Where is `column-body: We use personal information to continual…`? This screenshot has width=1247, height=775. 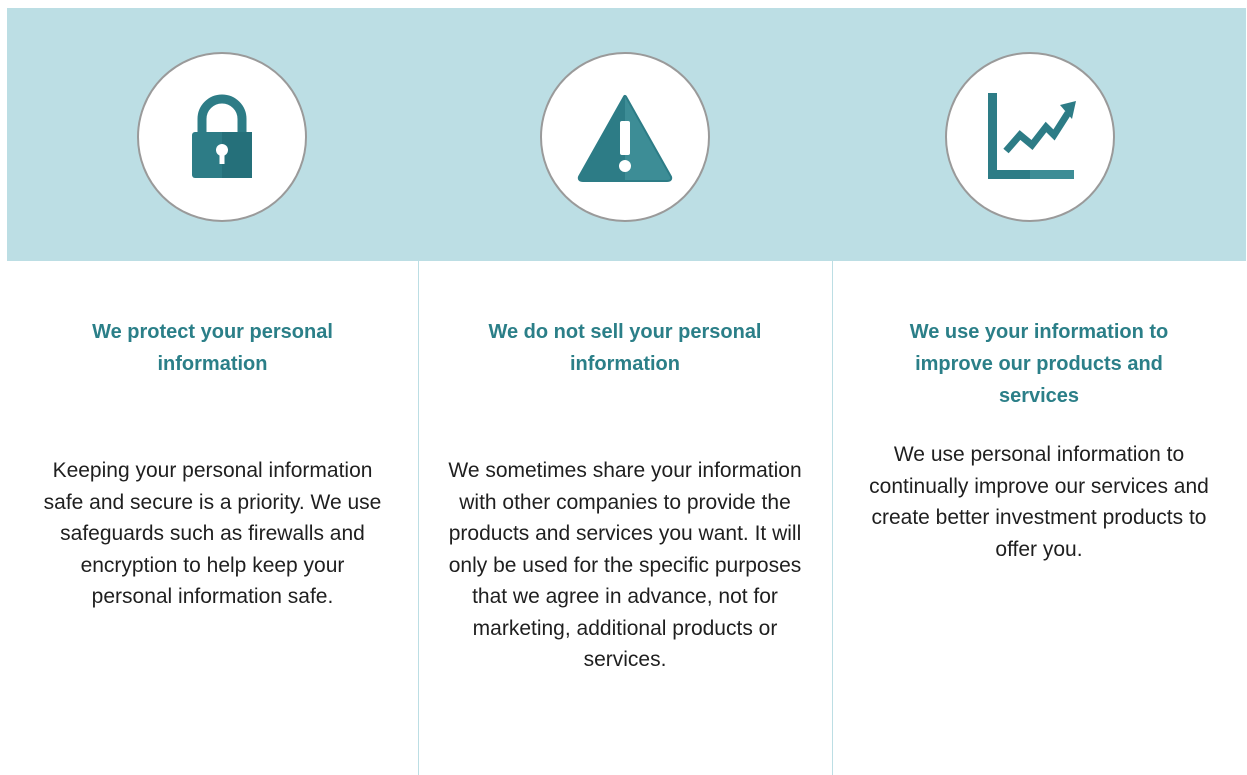 column-body: We use personal information to continual… is located at coordinates (1039, 502).